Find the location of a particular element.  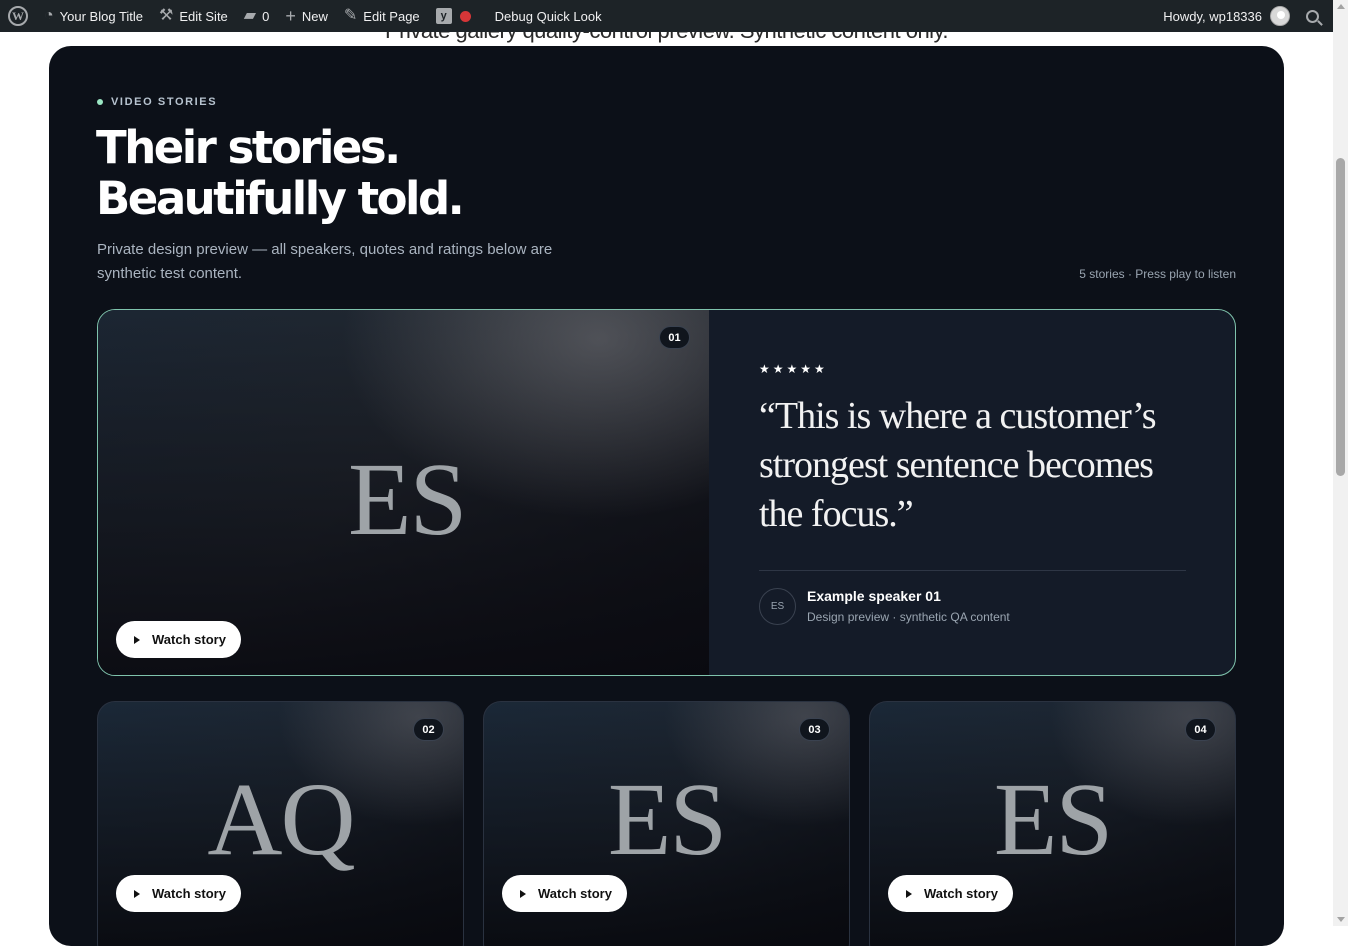

story-card-03: ES 03 Watch story is located at coordinates (666, 823).